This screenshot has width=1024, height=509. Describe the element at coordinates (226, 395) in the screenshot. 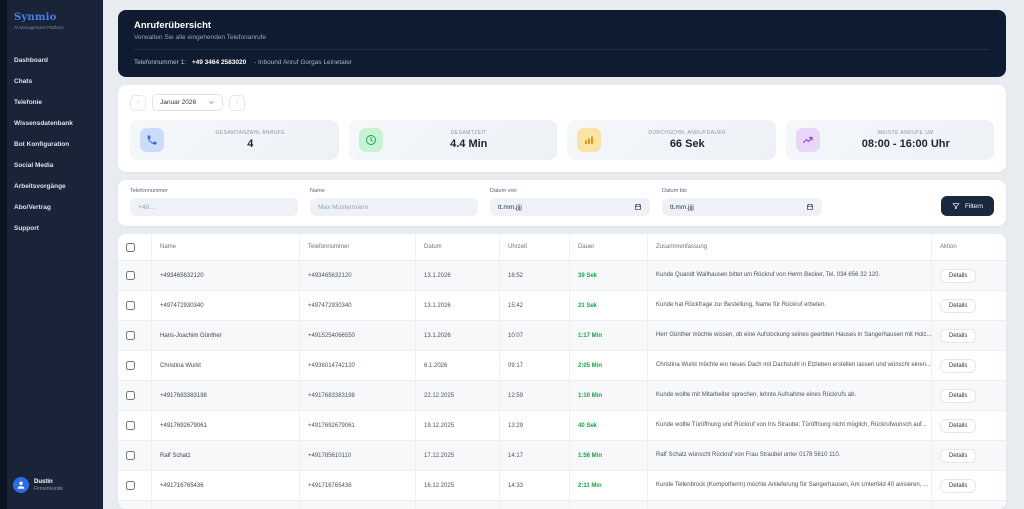

I see `cell-name: +4917683383198` at that location.